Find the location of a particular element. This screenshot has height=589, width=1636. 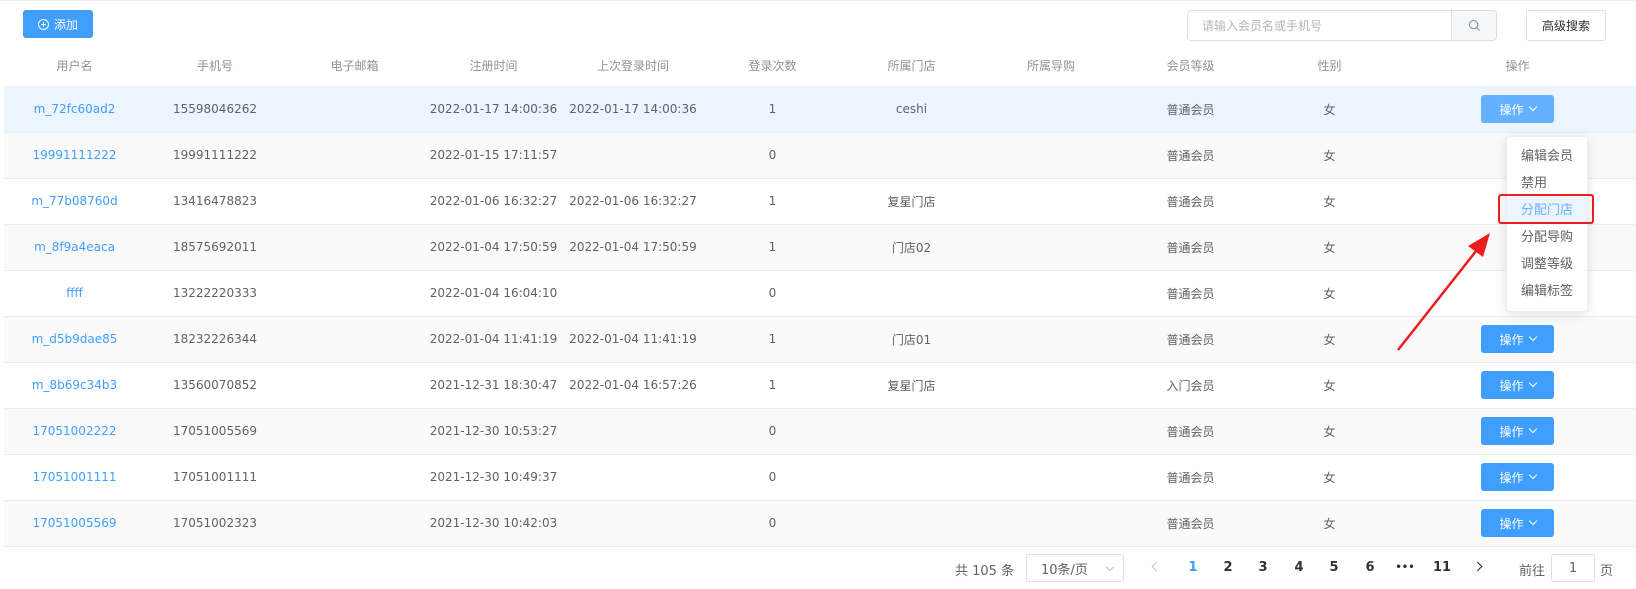

last-login-cell: 2022-01-04 16:57:26 is located at coordinates (633, 385).